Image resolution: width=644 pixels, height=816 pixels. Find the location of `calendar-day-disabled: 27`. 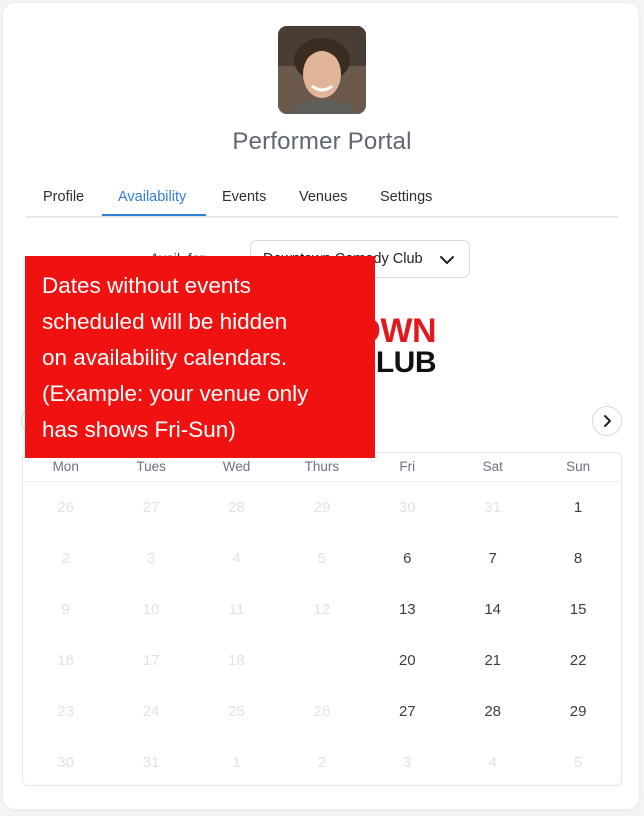

calendar-day-disabled: 27 is located at coordinates (151, 507).